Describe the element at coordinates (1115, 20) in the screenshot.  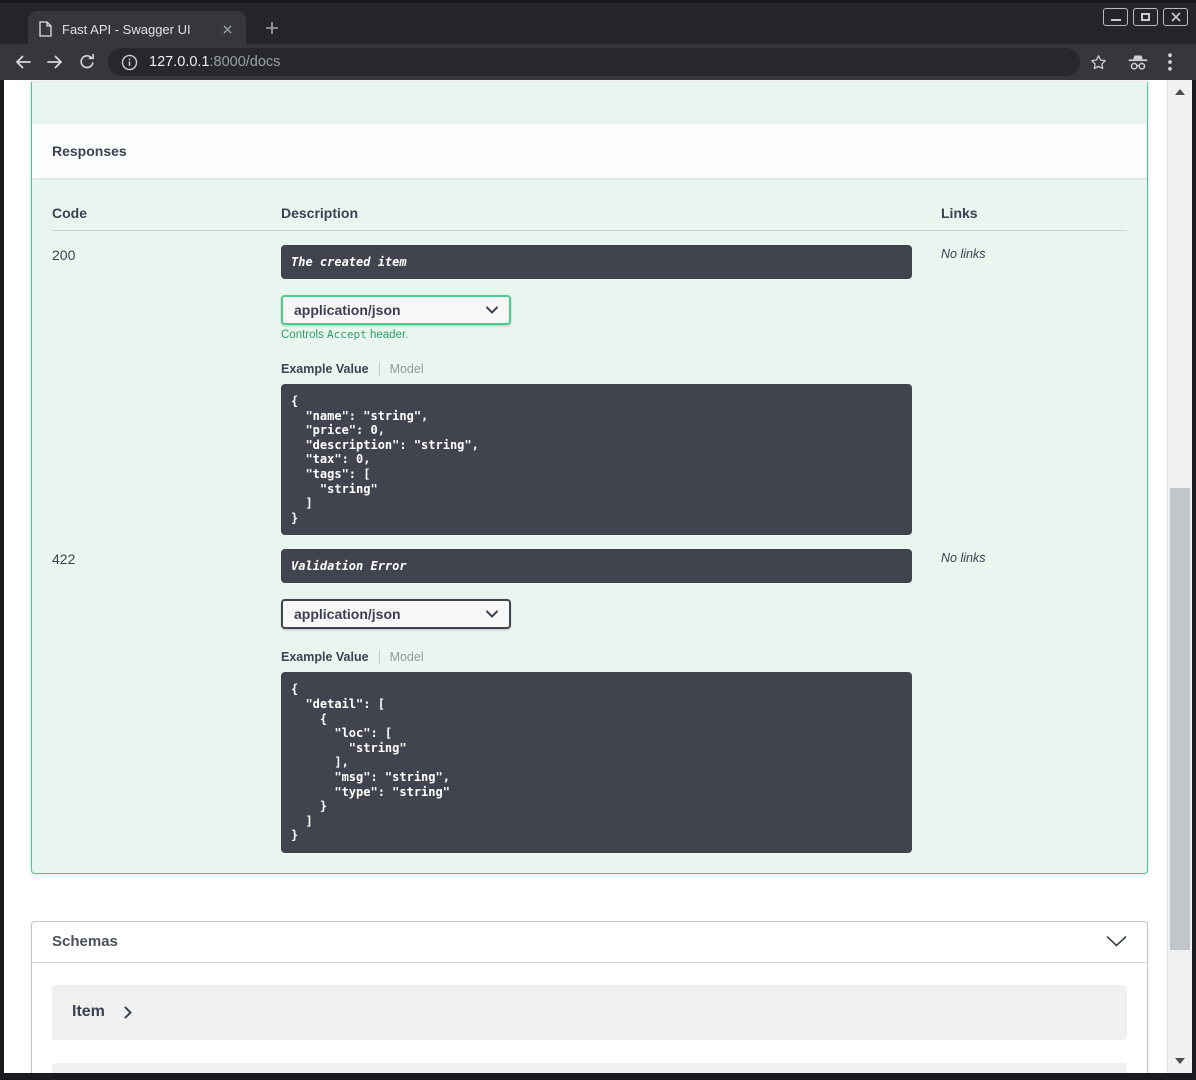
I see `minimize-icon` at that location.